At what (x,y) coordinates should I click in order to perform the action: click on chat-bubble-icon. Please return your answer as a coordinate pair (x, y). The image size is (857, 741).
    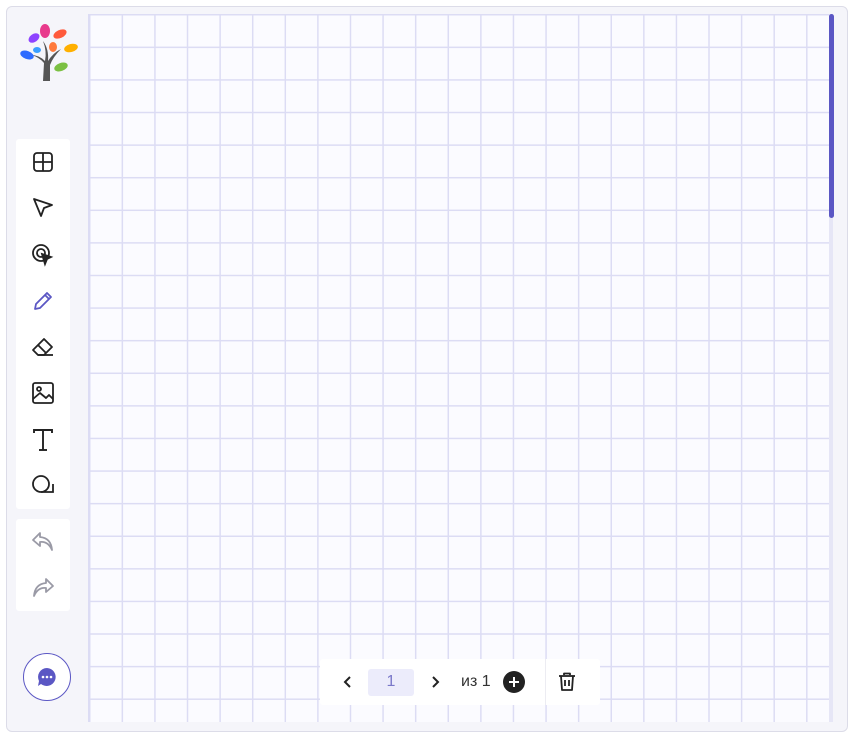
    Looking at the image, I should click on (47, 677).